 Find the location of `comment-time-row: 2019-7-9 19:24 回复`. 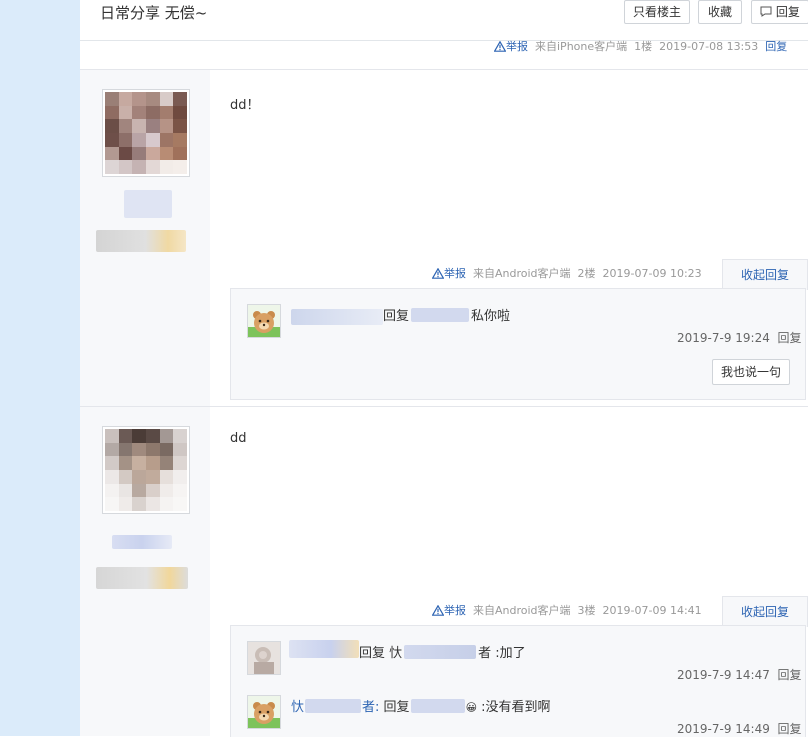

comment-time-row: 2019-7-9 19:24 回复 is located at coordinates (739, 337).